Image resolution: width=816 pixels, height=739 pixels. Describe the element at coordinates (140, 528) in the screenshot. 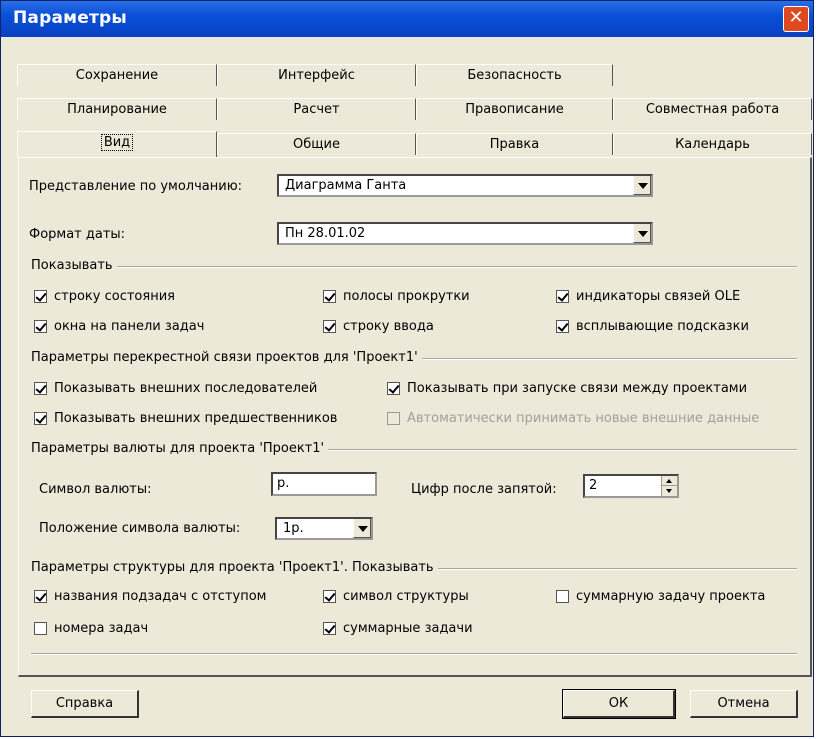

I see `currency-placement-label: Положение символа валюты:` at that location.